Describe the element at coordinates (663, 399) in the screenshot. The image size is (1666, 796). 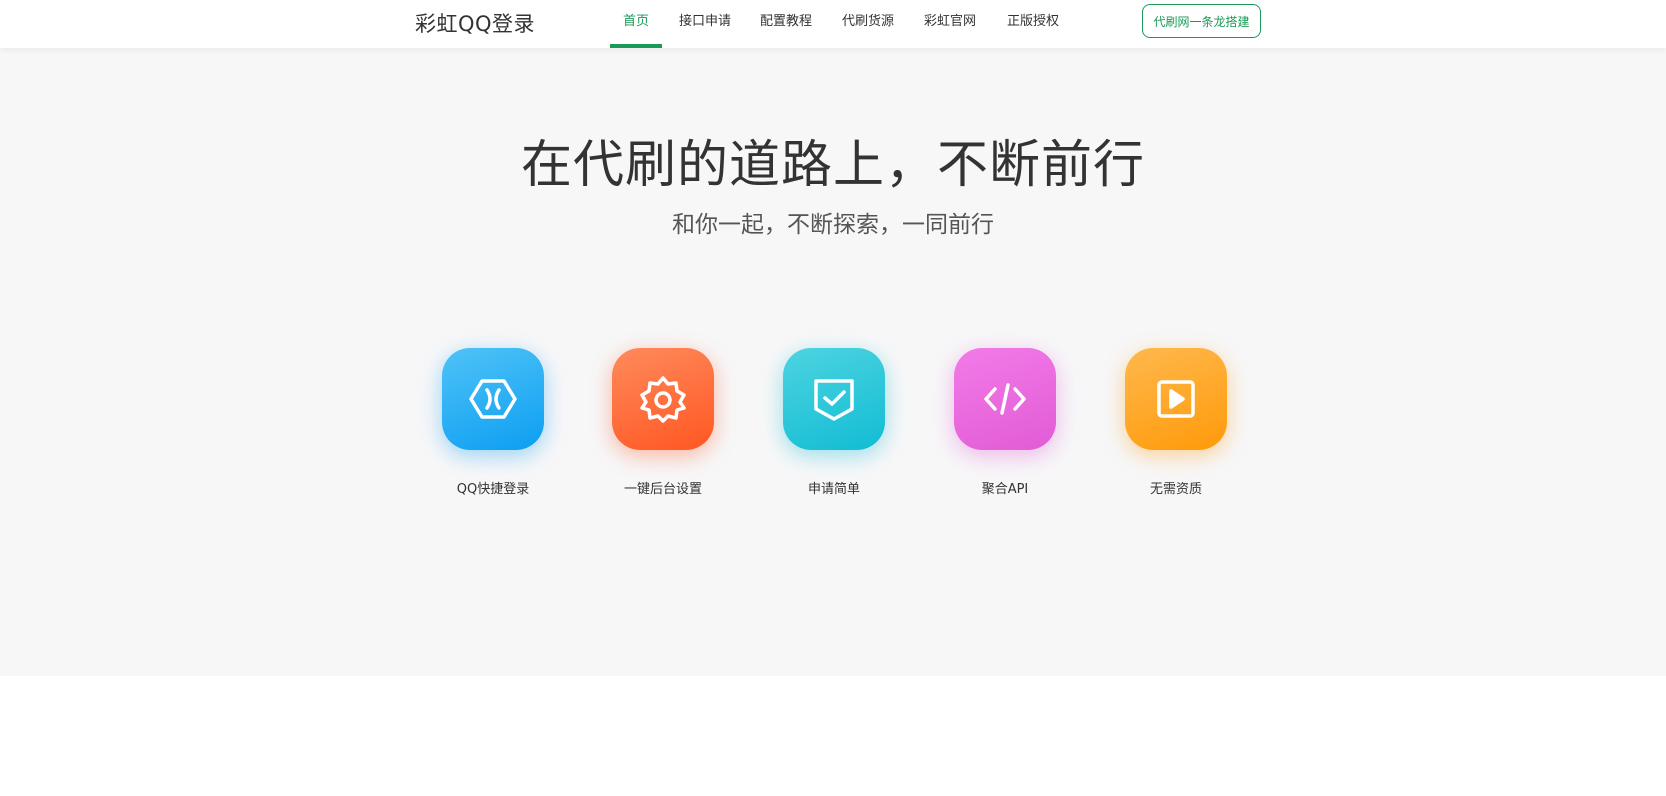
I see `gear-icon` at that location.